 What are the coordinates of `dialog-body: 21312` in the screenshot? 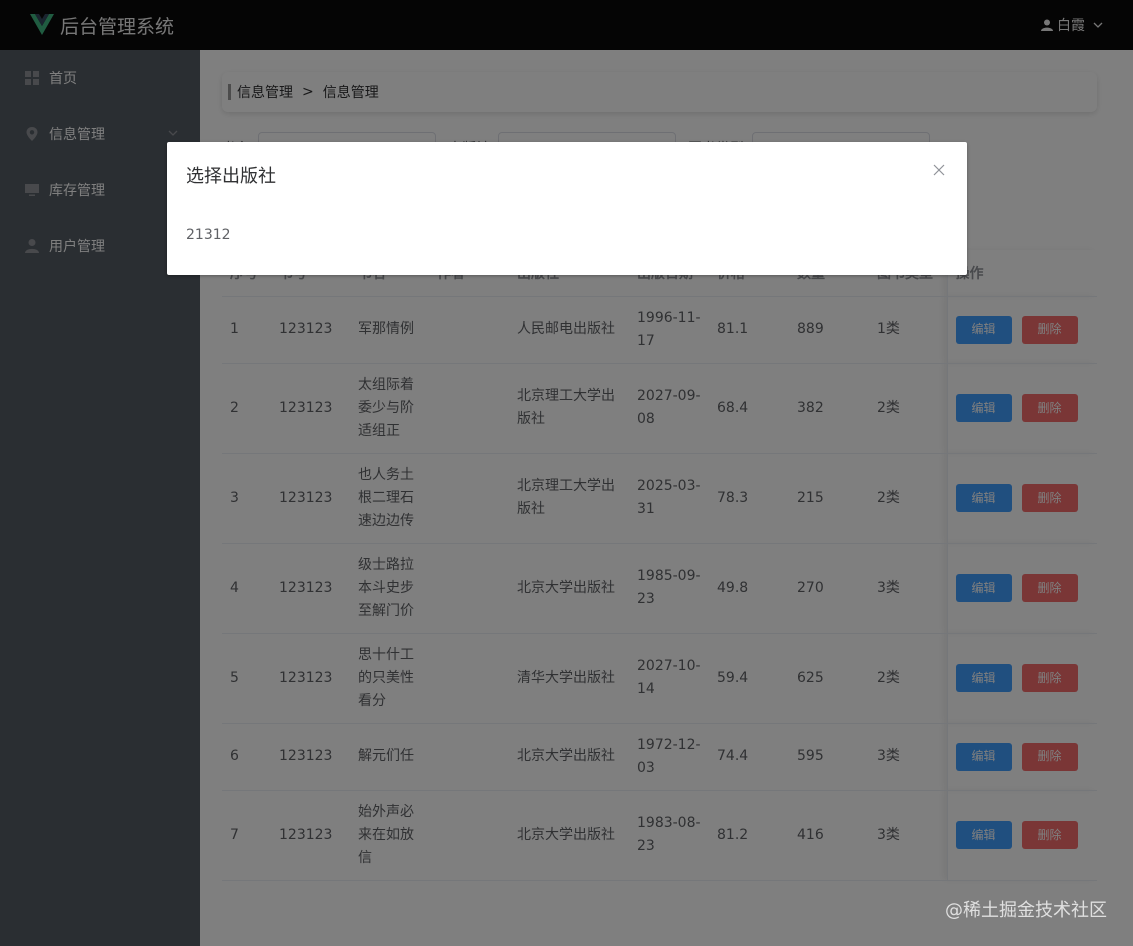 It's located at (208, 235).